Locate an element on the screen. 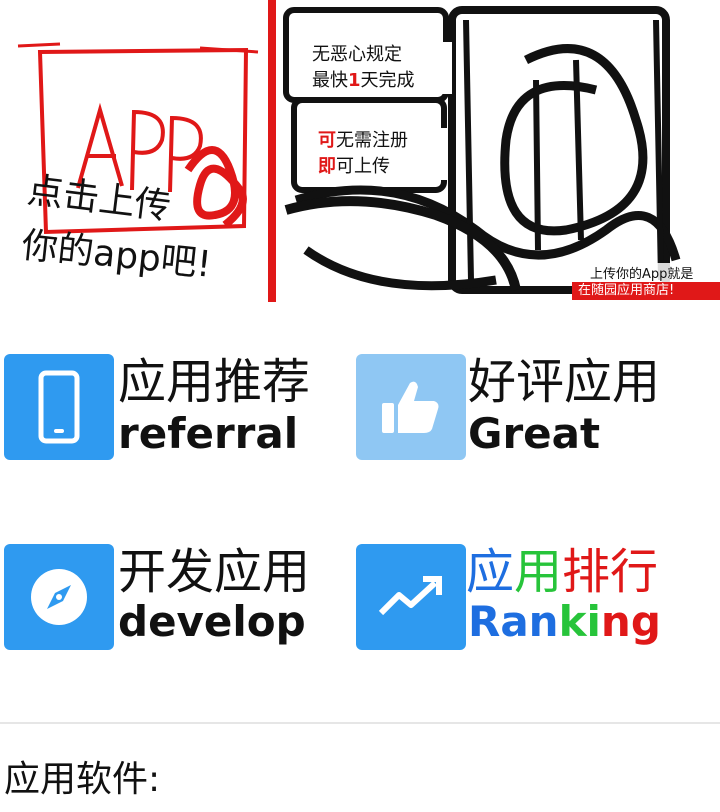 This screenshot has height=812, width=720. tile-develop-title: 开发应用 is located at coordinates (214, 572).